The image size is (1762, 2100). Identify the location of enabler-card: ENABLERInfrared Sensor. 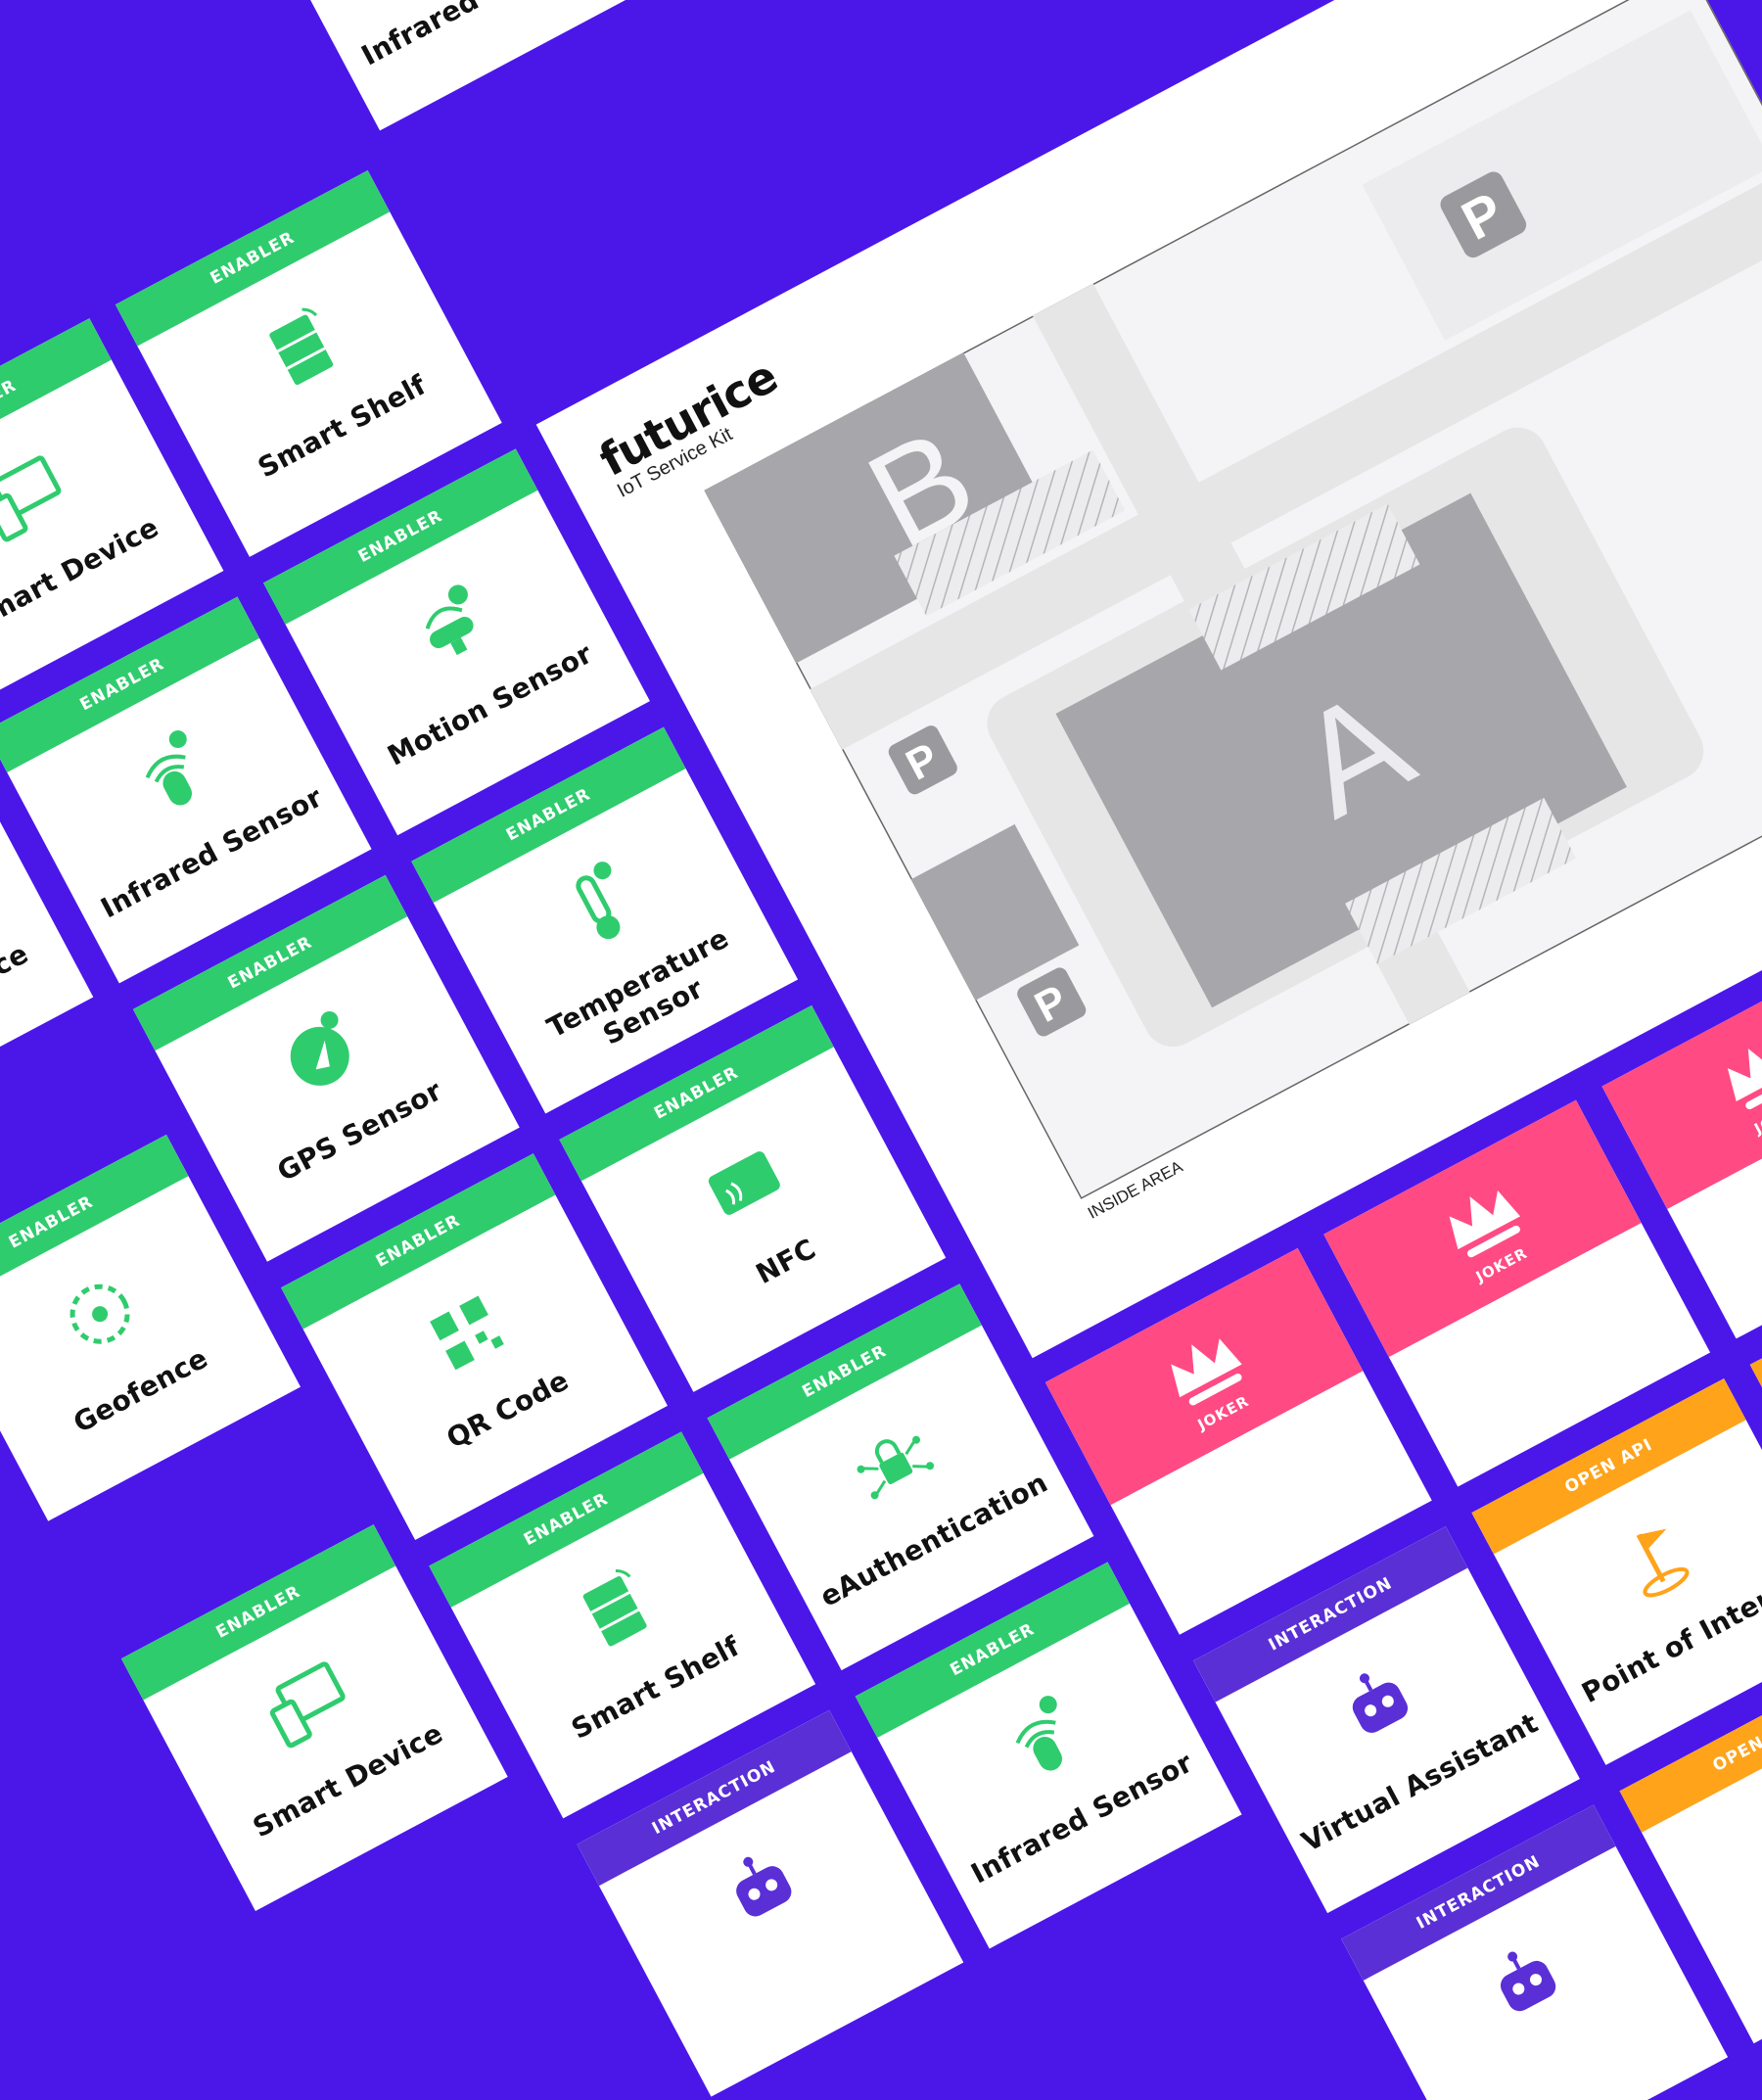
(439, 65).